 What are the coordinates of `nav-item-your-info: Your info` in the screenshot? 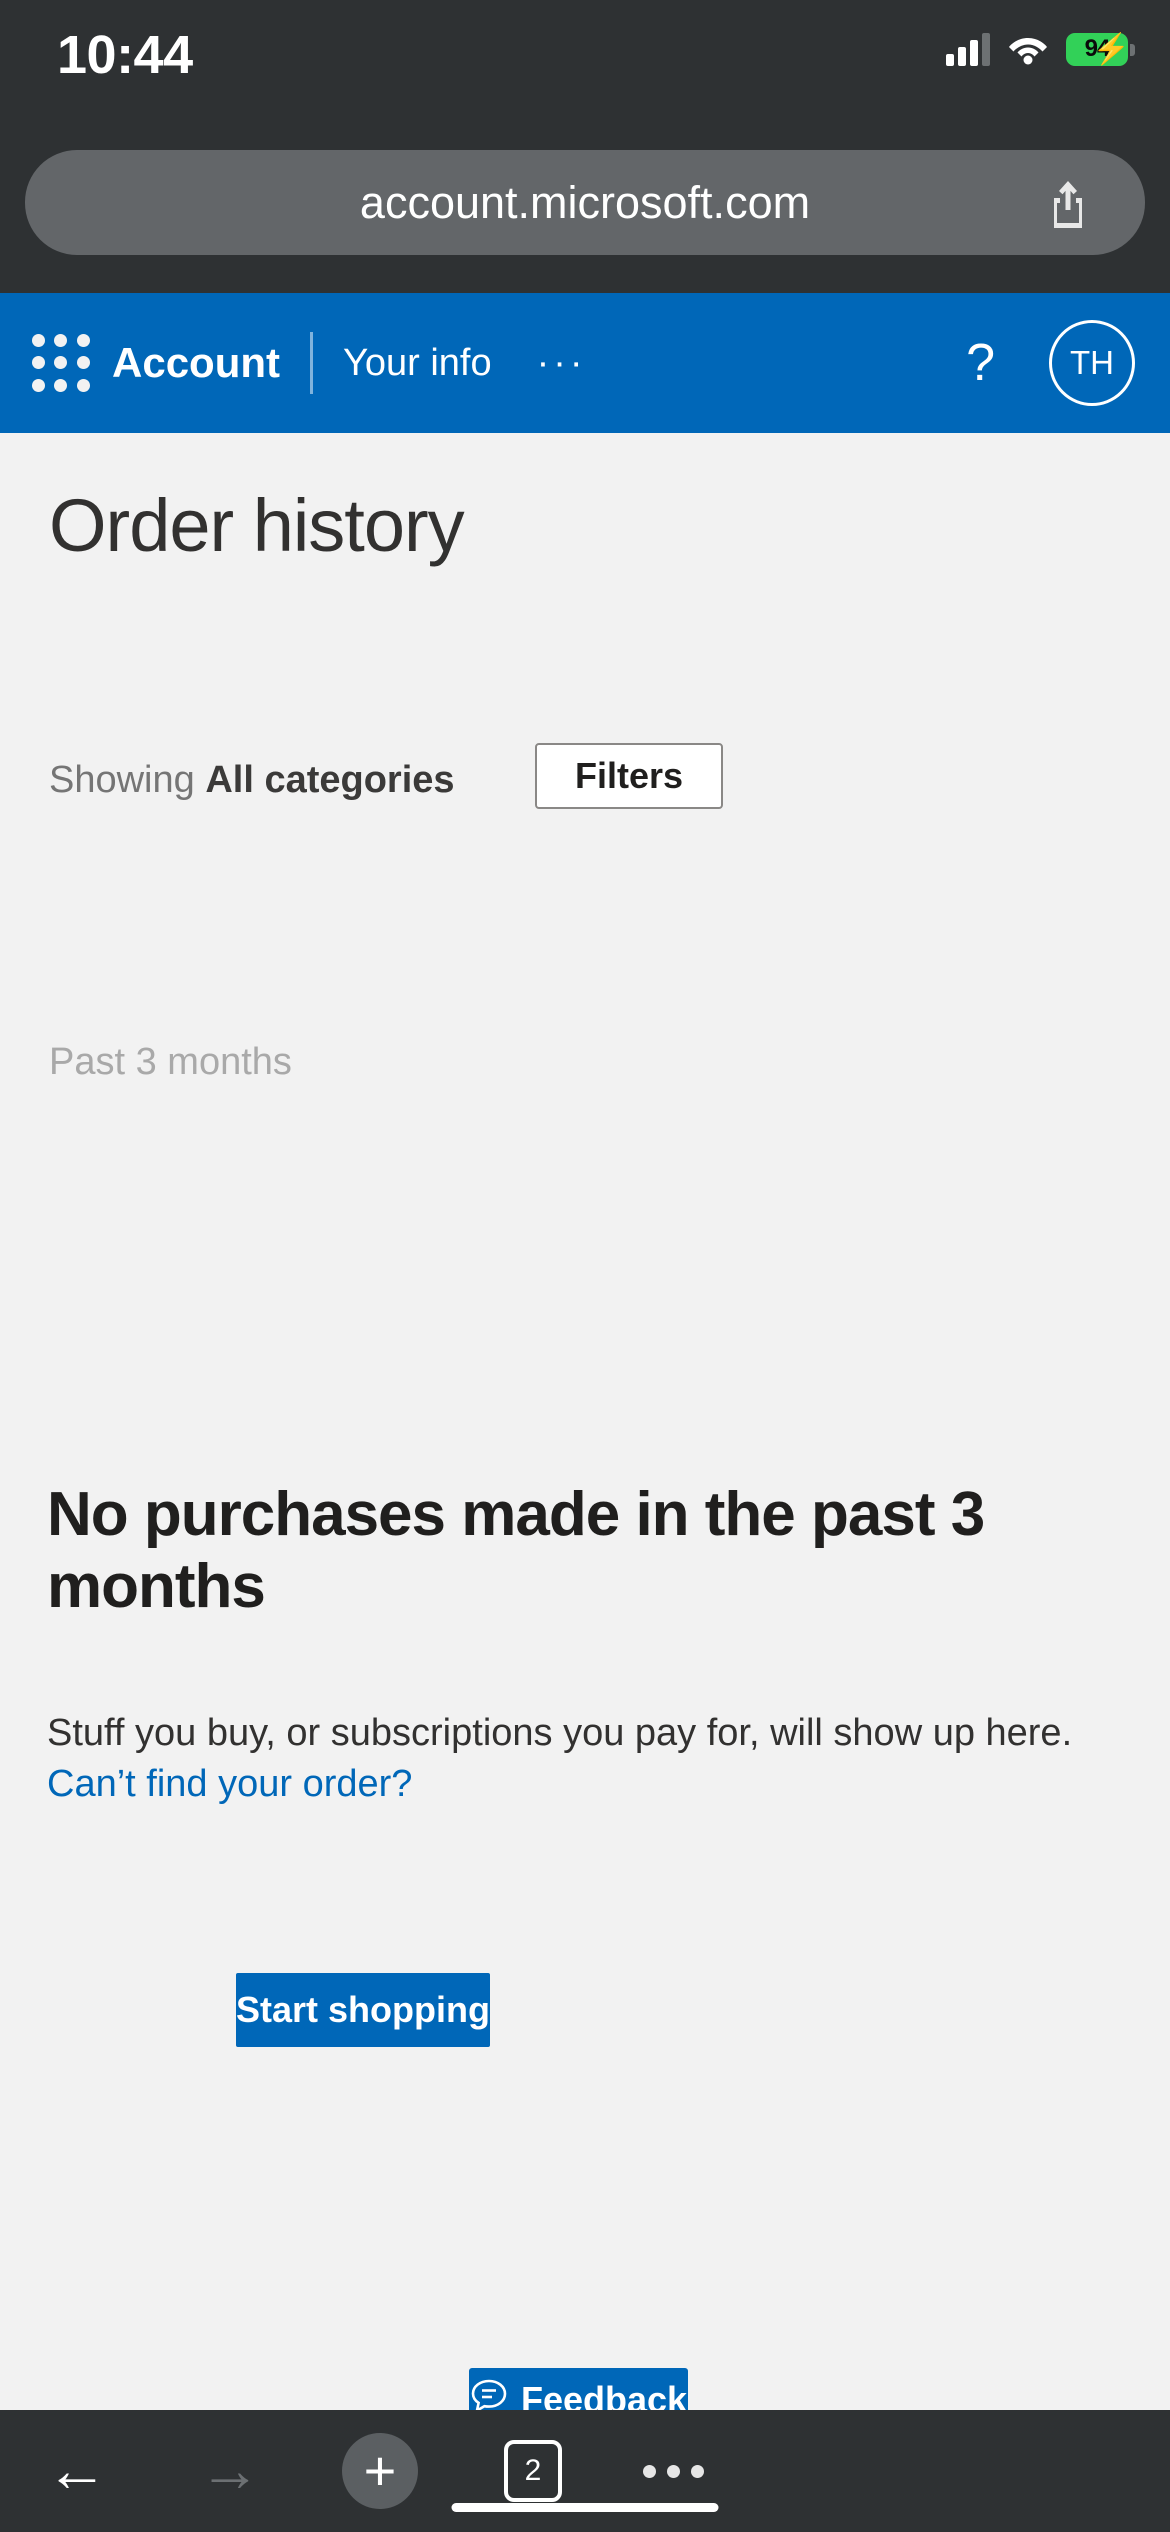 It's located at (417, 363).